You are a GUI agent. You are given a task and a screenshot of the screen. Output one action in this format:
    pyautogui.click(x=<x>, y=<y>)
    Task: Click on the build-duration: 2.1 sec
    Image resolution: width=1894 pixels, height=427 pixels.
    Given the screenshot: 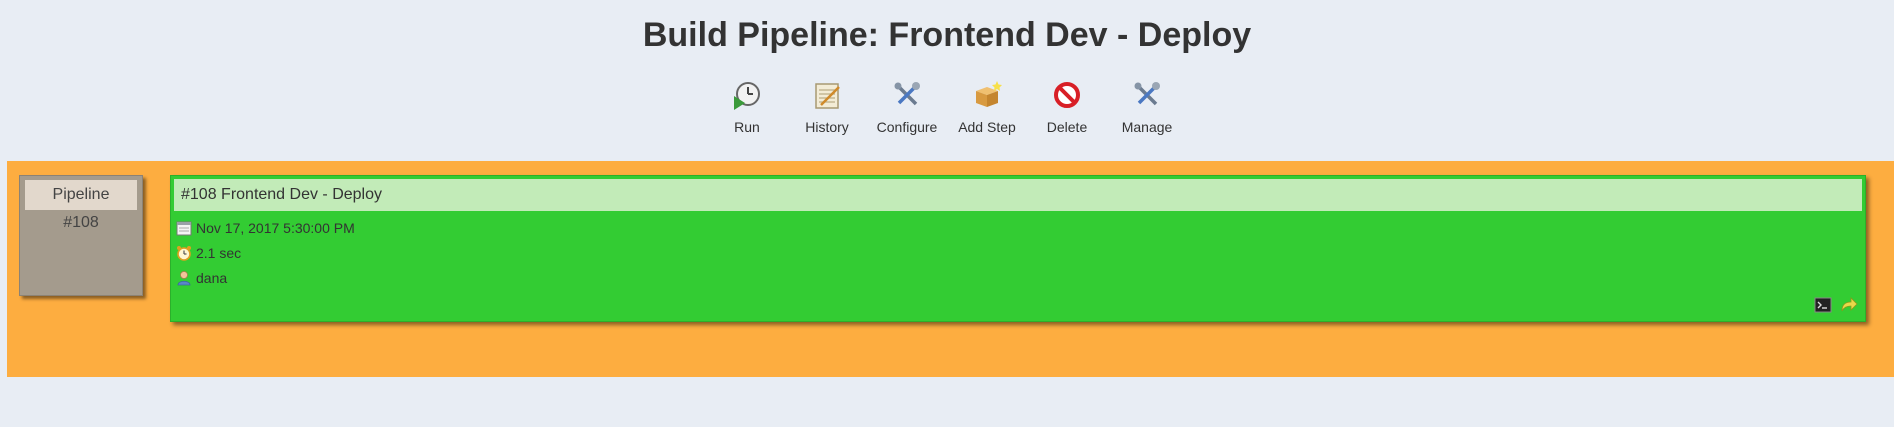 What is the action you would take?
    pyautogui.click(x=219, y=252)
    